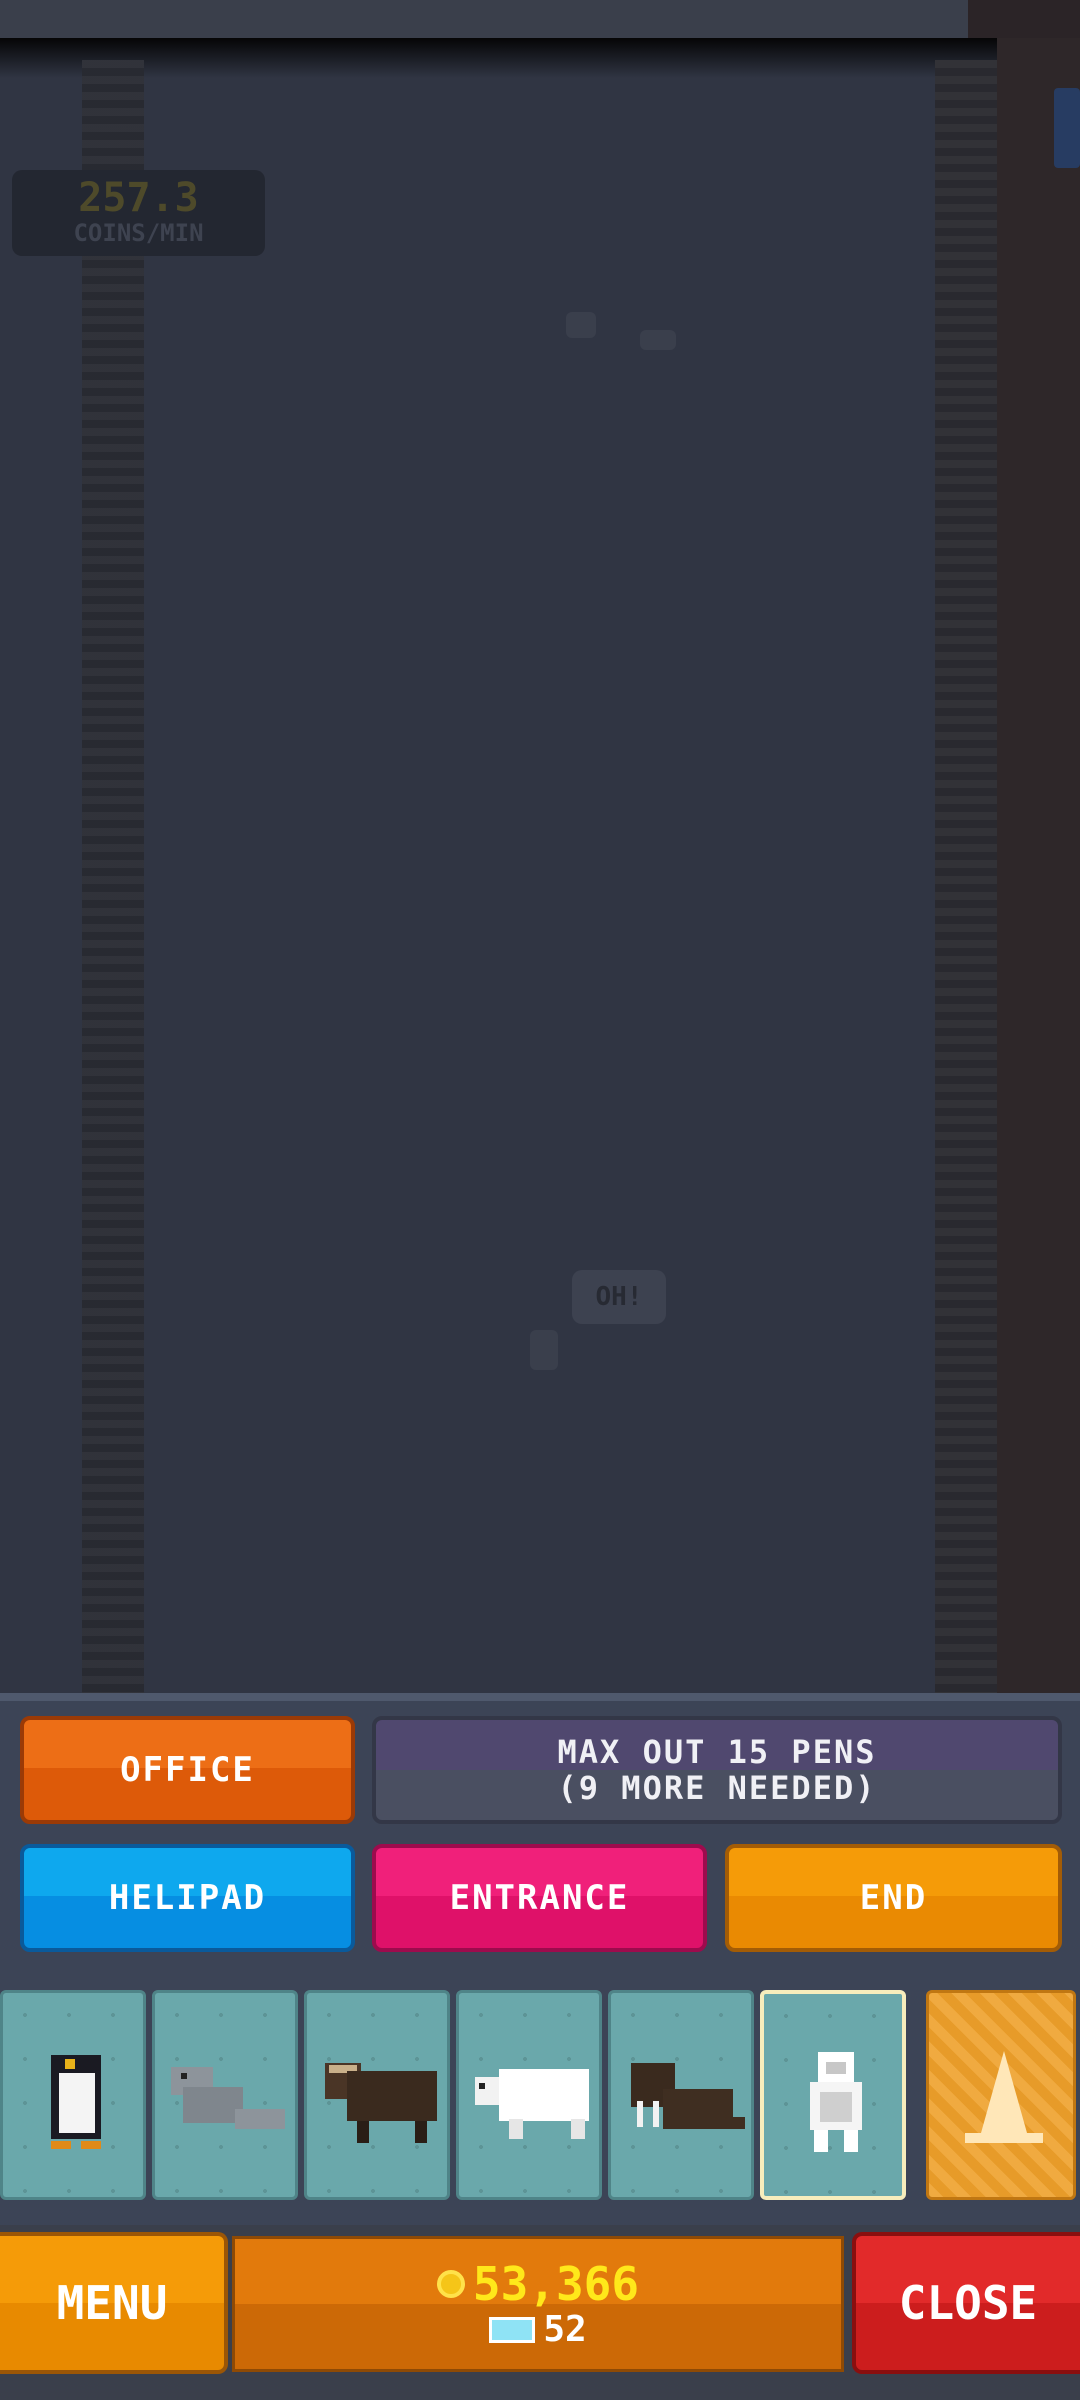  What do you see at coordinates (138, 198) in the screenshot?
I see `coins-per-min-value: 257.3` at bounding box center [138, 198].